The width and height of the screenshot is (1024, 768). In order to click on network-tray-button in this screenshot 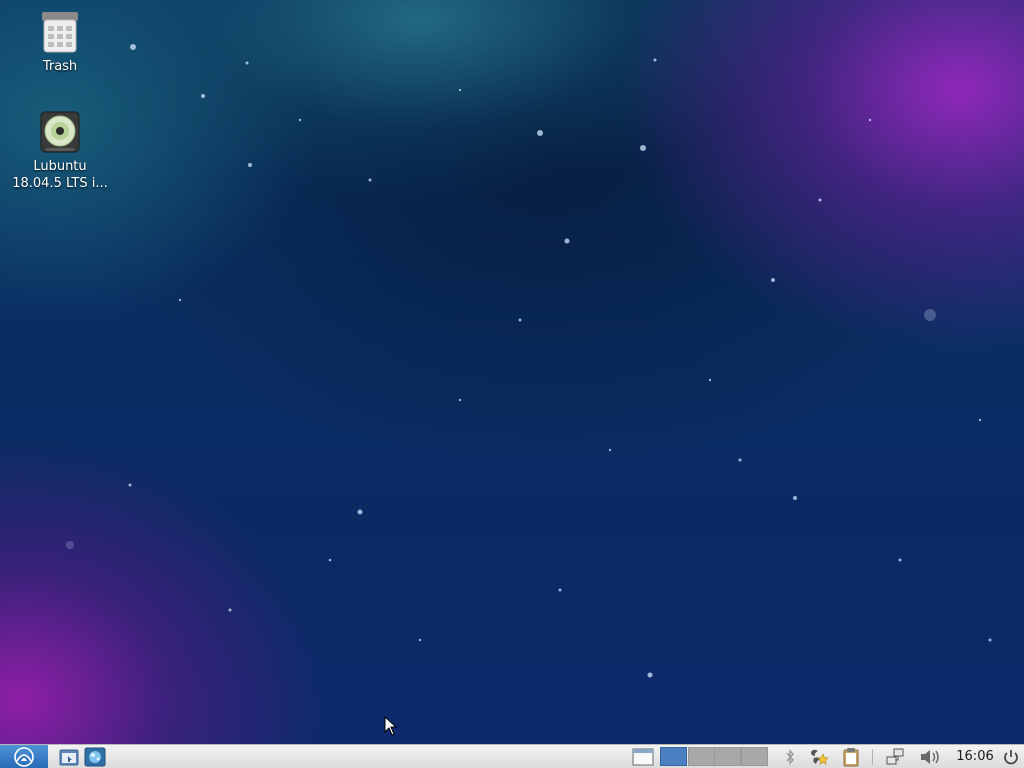, I will do `click(895, 756)`.